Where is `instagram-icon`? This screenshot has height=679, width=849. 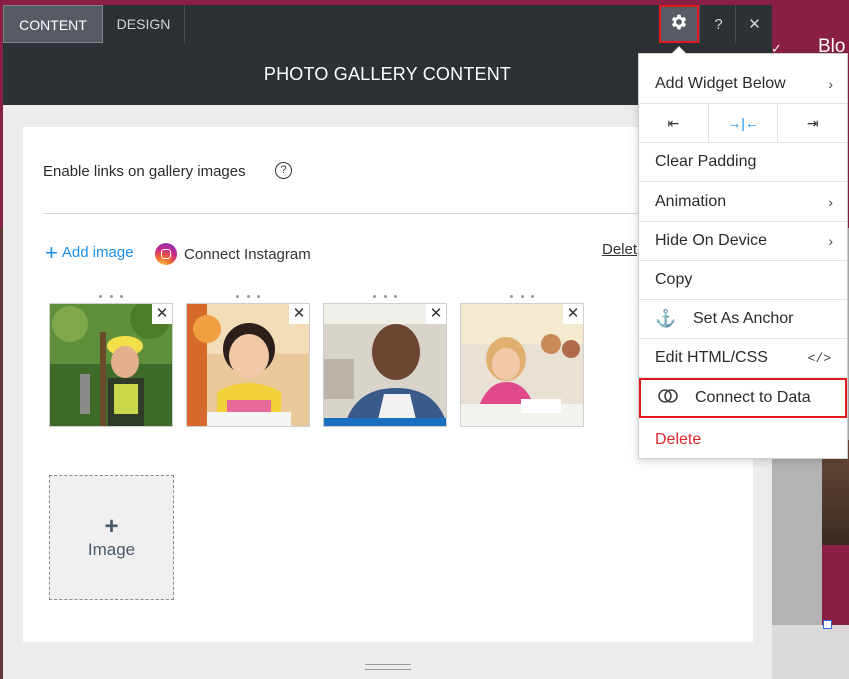 instagram-icon is located at coordinates (166, 254).